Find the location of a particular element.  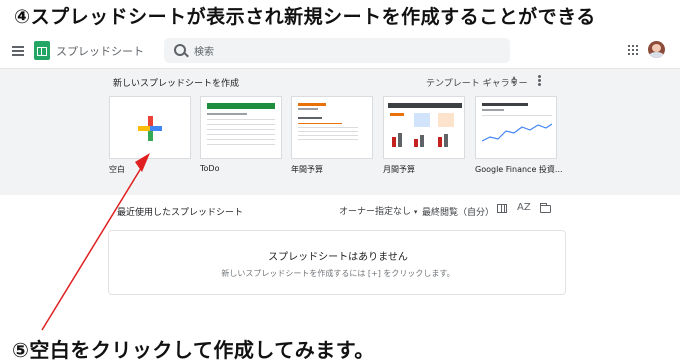

search-icon is located at coordinates (180, 50).